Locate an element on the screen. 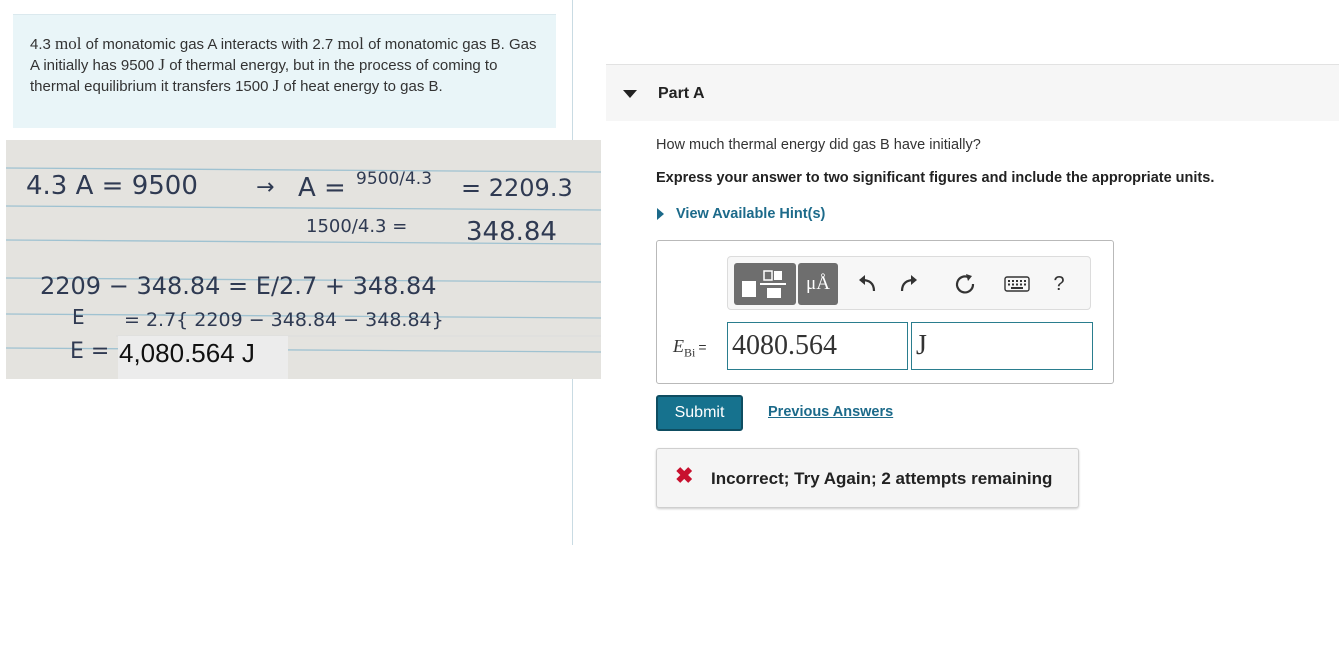 Image resolution: width=1339 pixels, height=648 pixels. error-x-icon: ✖ is located at coordinates (684, 475).